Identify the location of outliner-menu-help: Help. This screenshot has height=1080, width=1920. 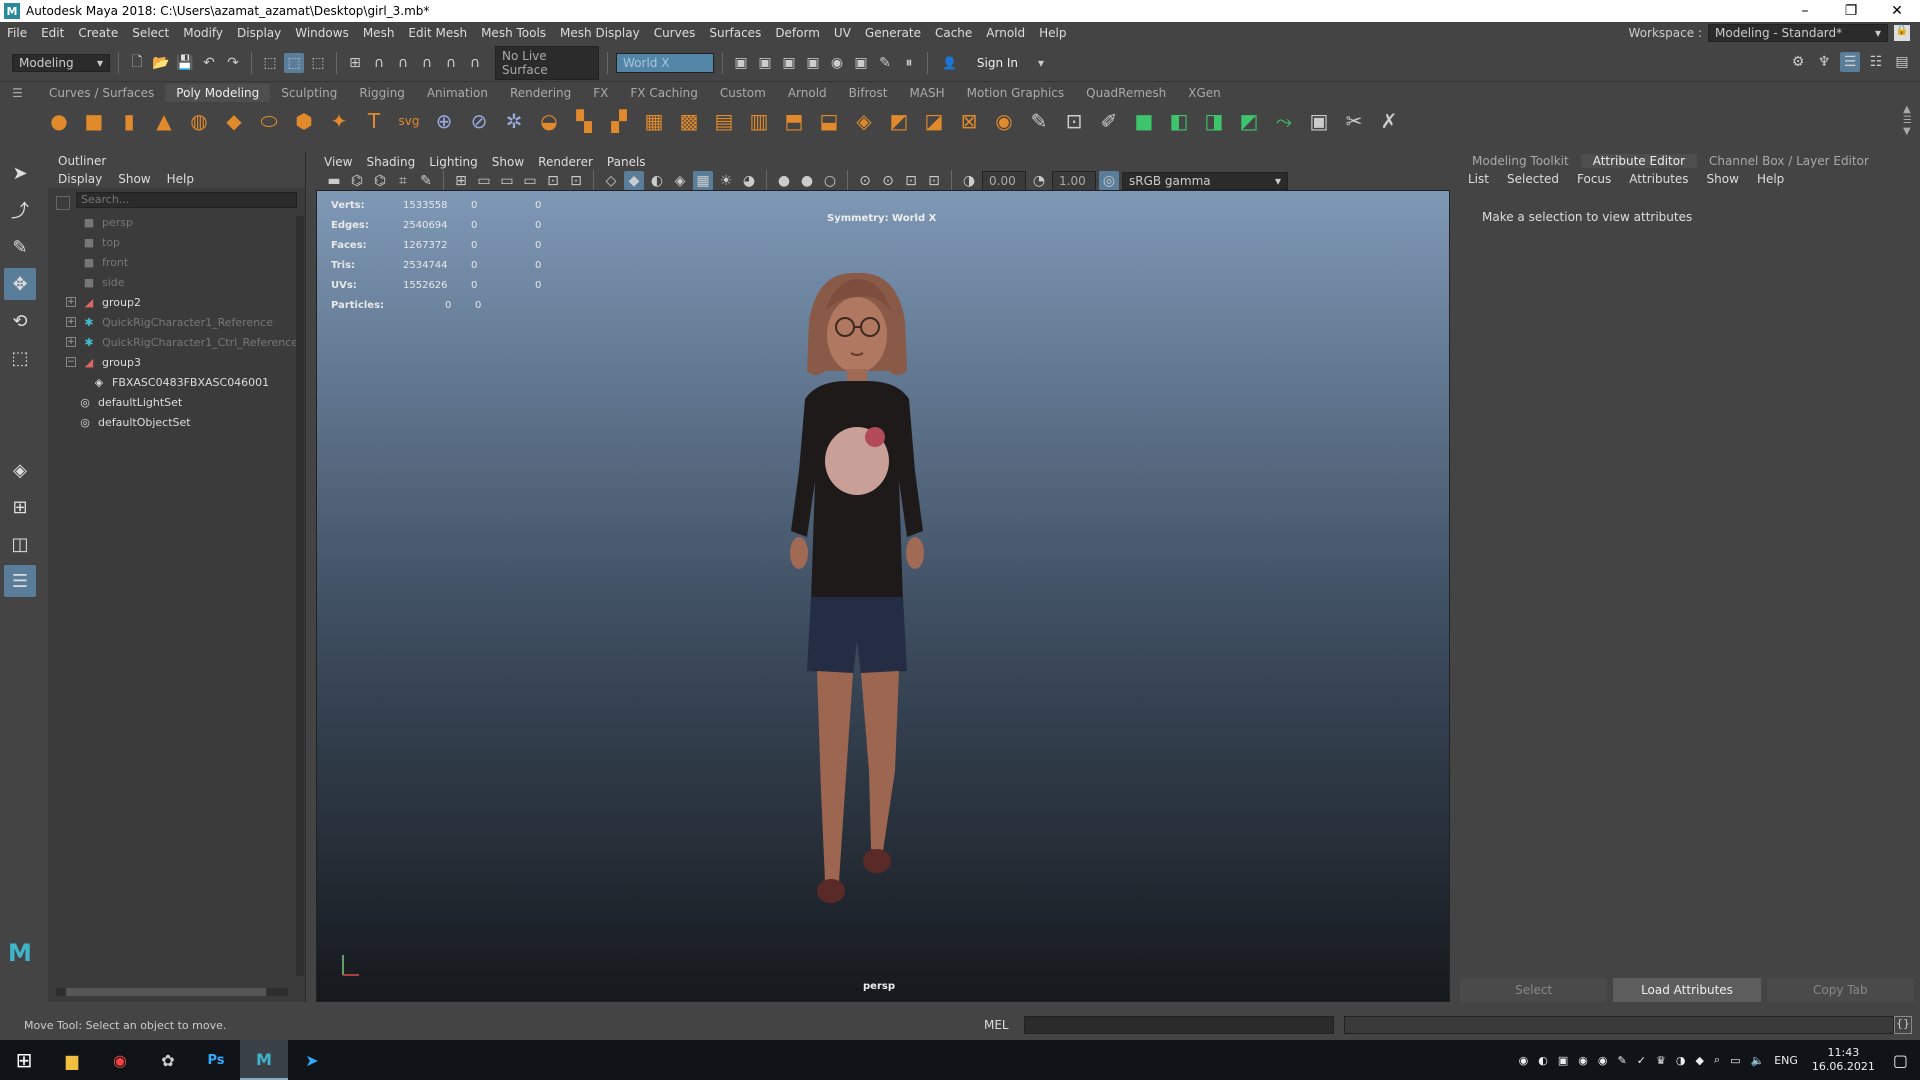
(180, 179).